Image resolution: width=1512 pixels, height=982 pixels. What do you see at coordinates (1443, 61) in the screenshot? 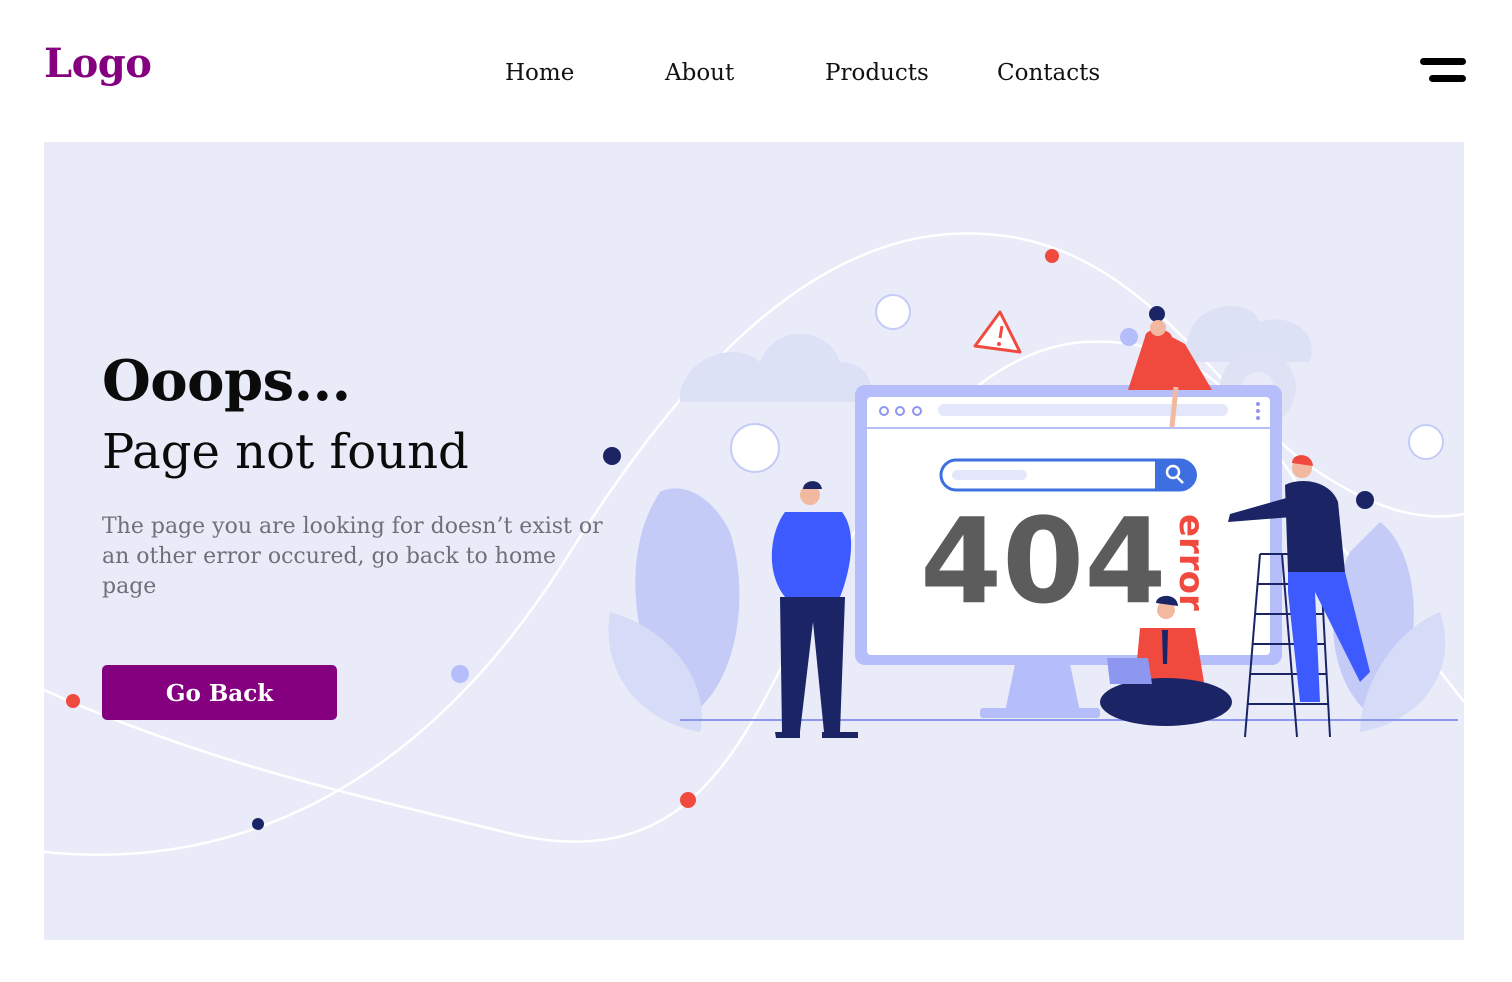
I see `menu-bar-top` at bounding box center [1443, 61].